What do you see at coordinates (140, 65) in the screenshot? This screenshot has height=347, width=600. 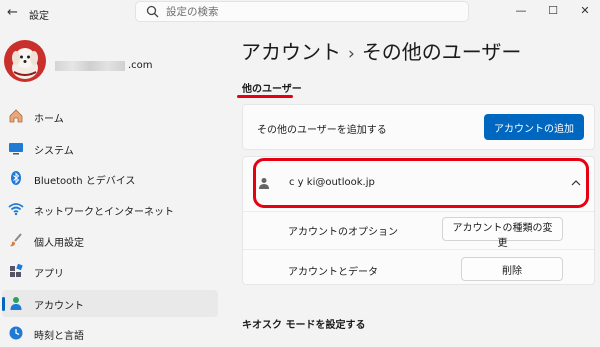 I see `profile-email-suffix: .com` at bounding box center [140, 65].